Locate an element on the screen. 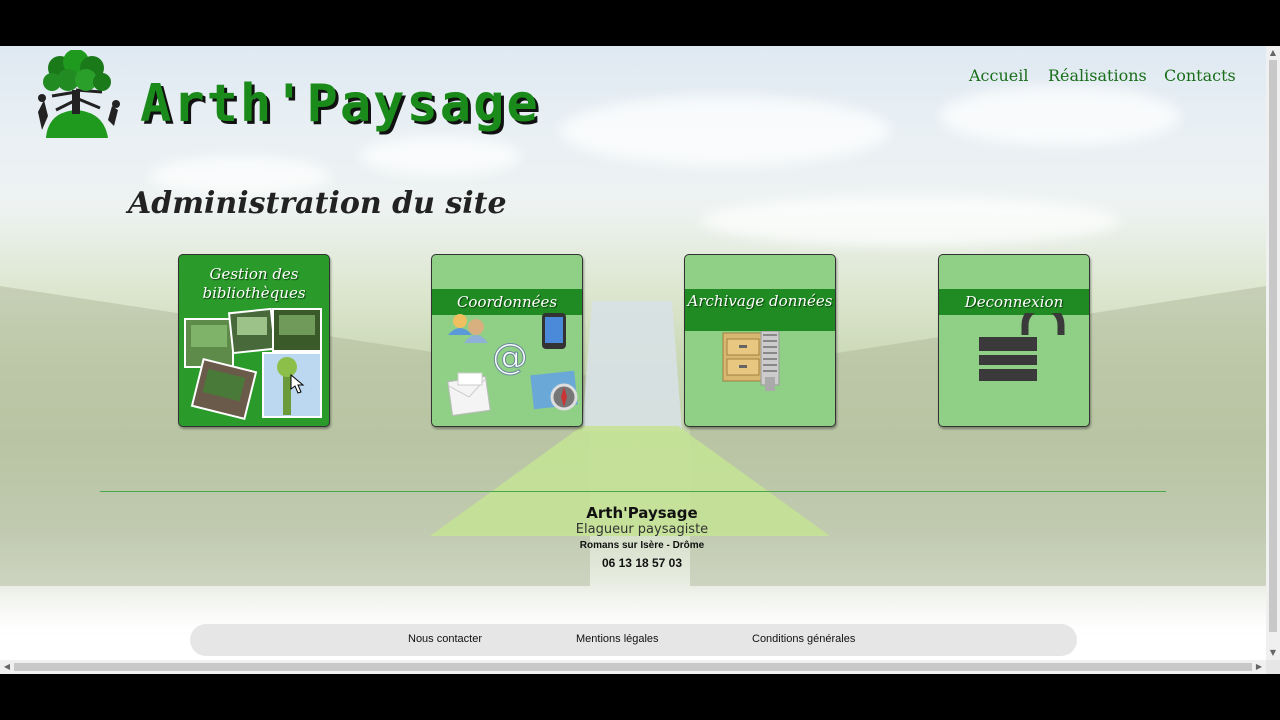  contacts-icon: @ is located at coordinates (512, 365).